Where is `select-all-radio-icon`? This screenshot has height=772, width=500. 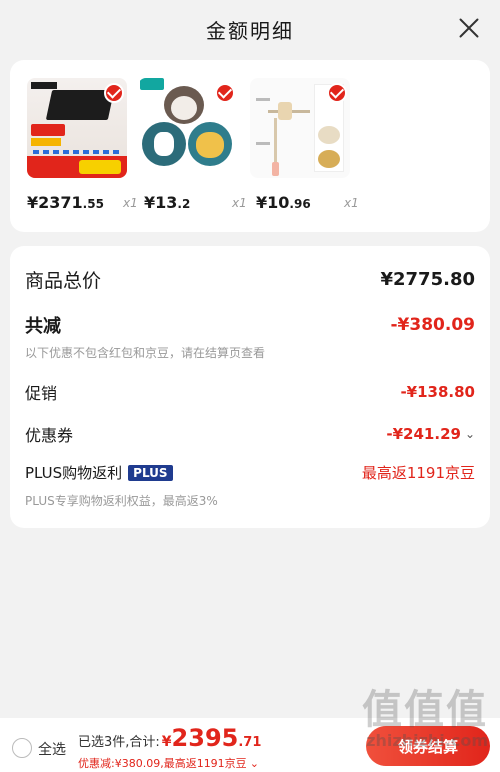 select-all-radio-icon is located at coordinates (22, 748).